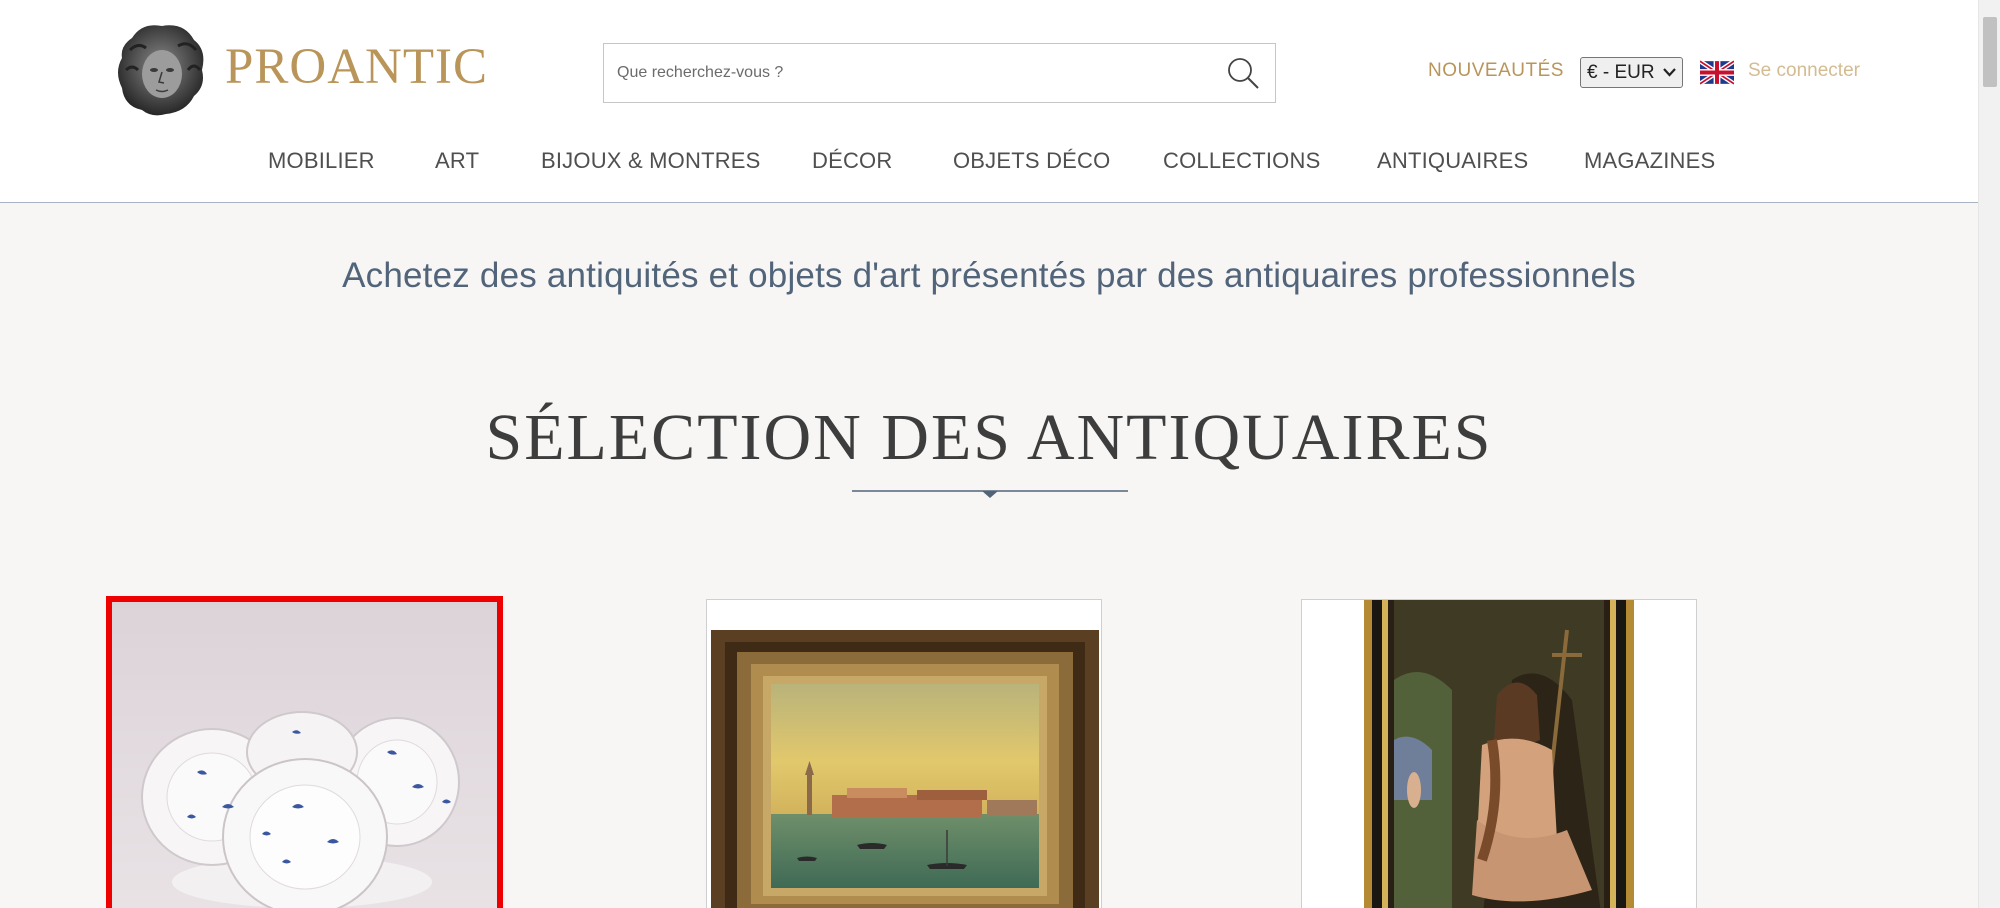  I want to click on nav-item-antiquaires: ANTIQUAIRES, so click(1452, 161).